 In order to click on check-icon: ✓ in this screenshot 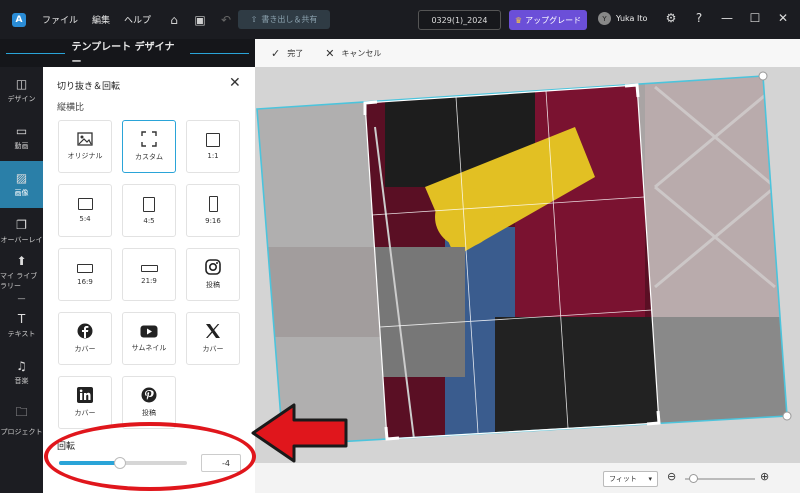, I will do `click(276, 53)`.